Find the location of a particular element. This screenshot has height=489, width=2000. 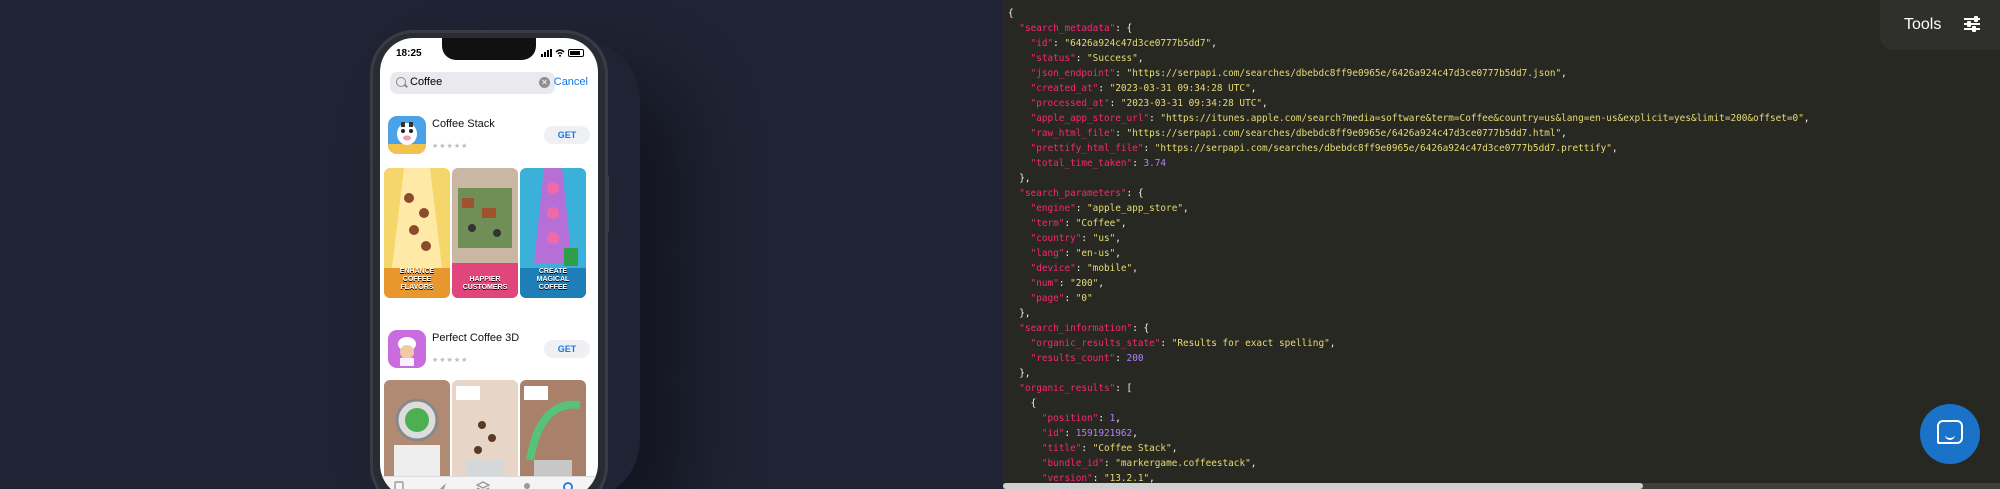

json-line: "id": "6426a924c47d3ce0777b5dd7", is located at coordinates (1123, 43).